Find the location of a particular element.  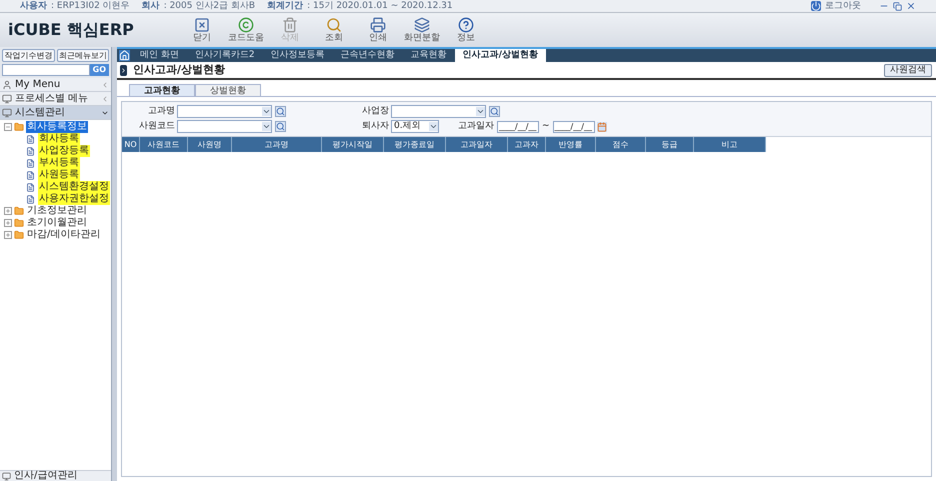

page-title: 인사고과/상벌현황 is located at coordinates (179, 70).